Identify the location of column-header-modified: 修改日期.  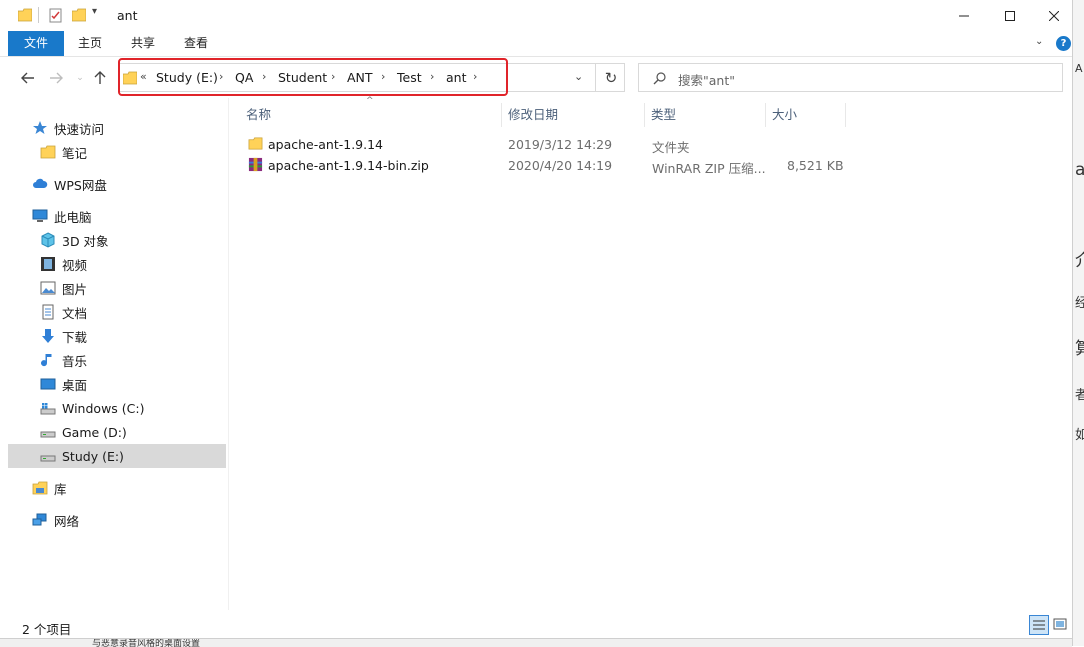
(573, 115).